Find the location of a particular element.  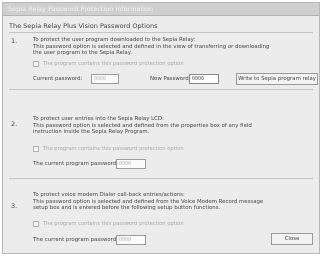

section-2-protection-checkbox is located at coordinates (36, 149).